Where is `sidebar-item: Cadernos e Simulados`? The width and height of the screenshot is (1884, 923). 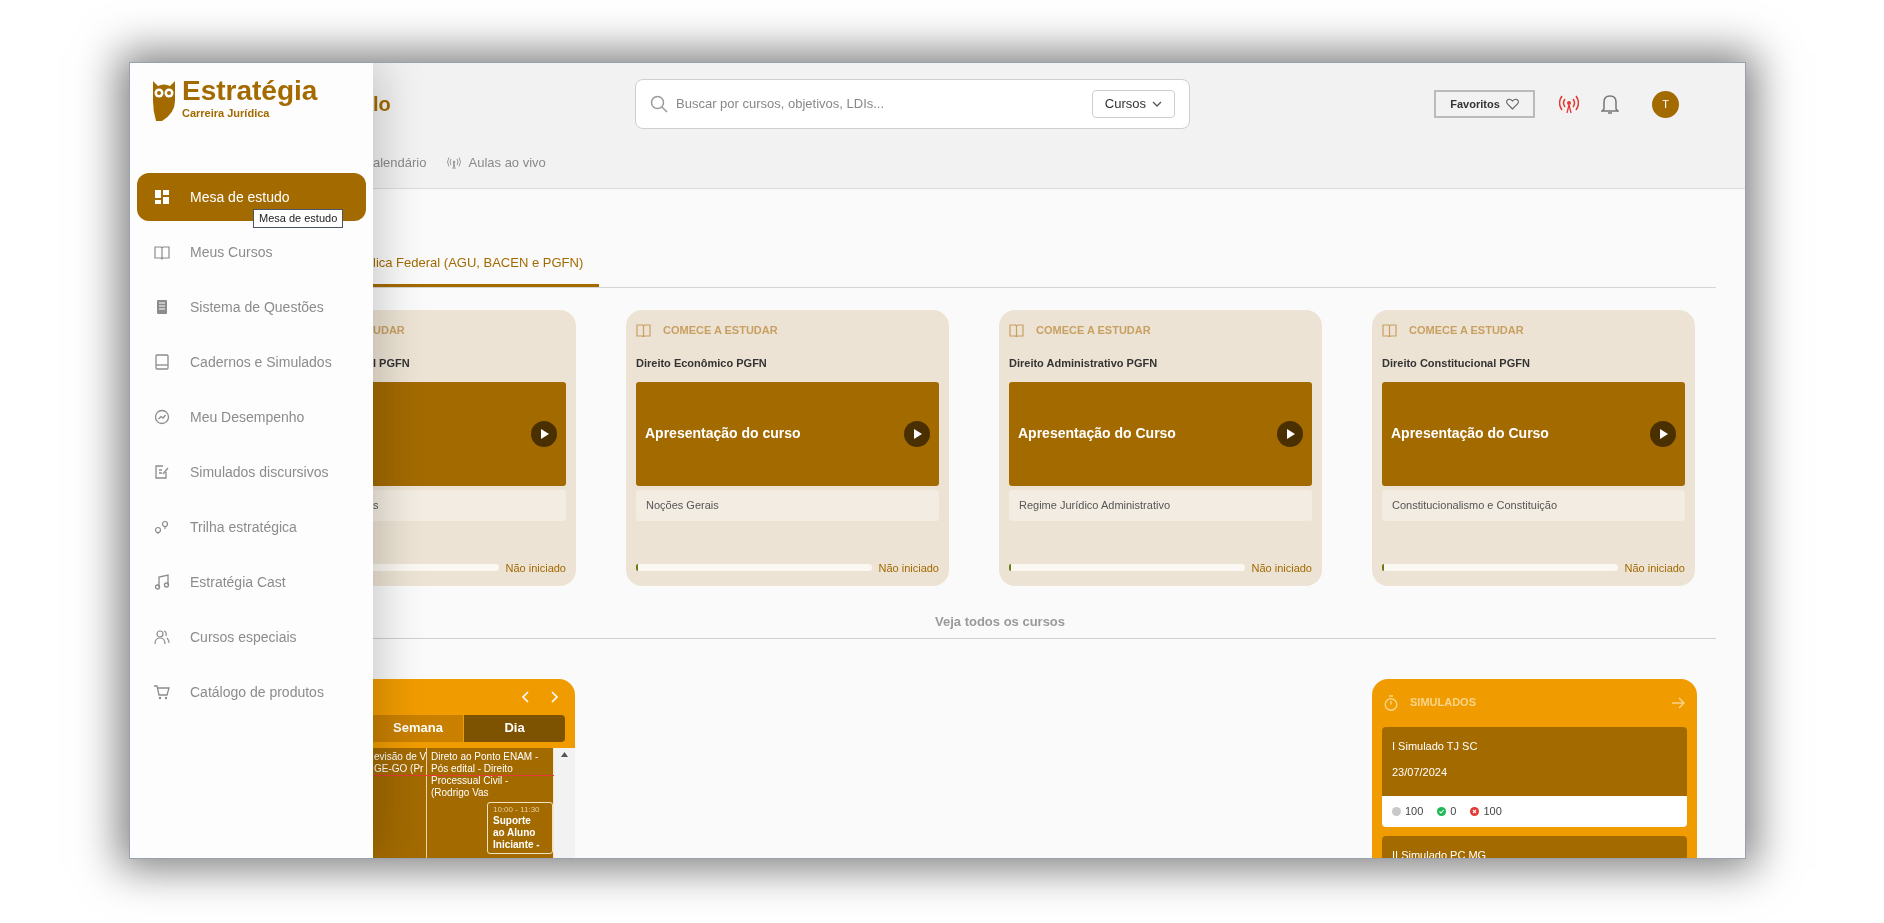 sidebar-item: Cadernos e Simulados is located at coordinates (251, 362).